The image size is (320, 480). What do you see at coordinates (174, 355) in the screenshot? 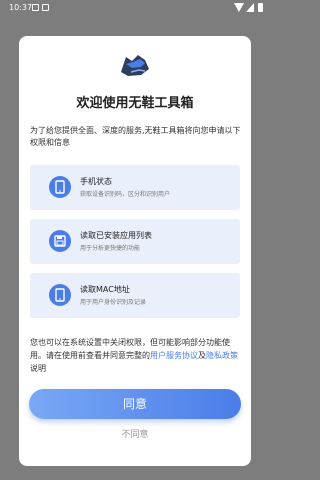
I see `user-agreement-link: 用户服务协议` at bounding box center [174, 355].